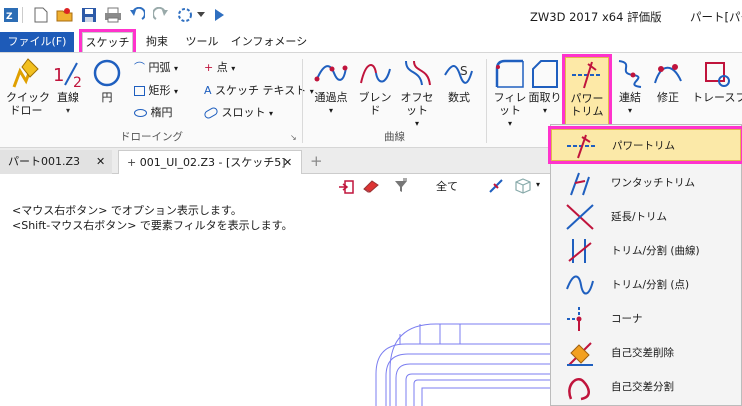 The height and width of the screenshot is (406, 742). I want to click on circle-button: 円, so click(107, 80).